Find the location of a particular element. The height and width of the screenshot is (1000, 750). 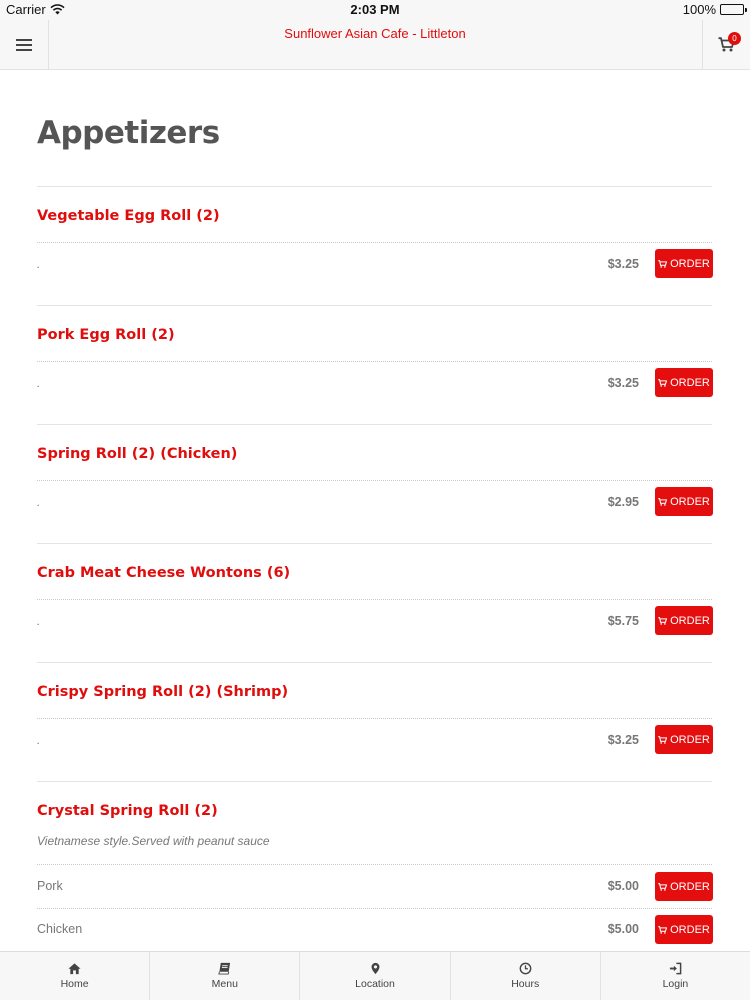

nav-menu: Menu is located at coordinates (225, 976).